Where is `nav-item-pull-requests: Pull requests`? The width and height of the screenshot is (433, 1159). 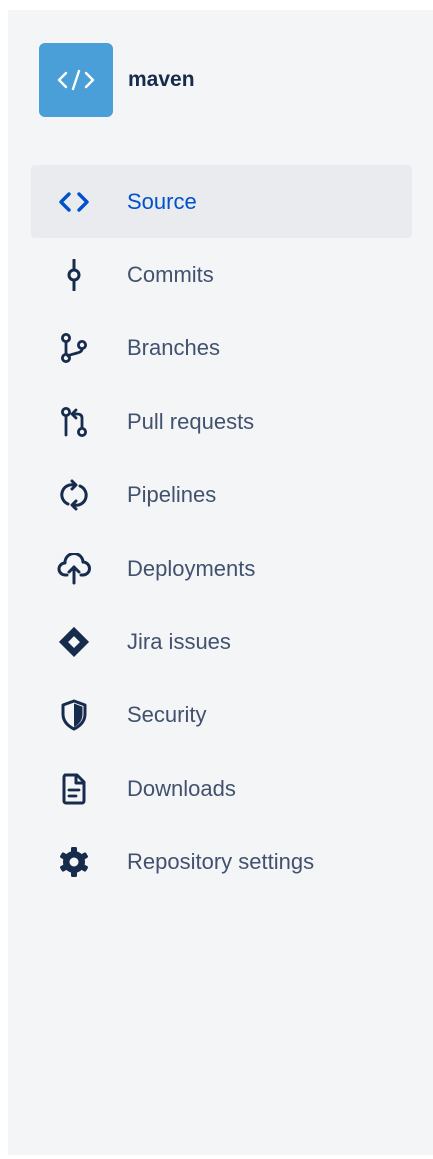 nav-item-pull-requests: Pull requests is located at coordinates (221, 421).